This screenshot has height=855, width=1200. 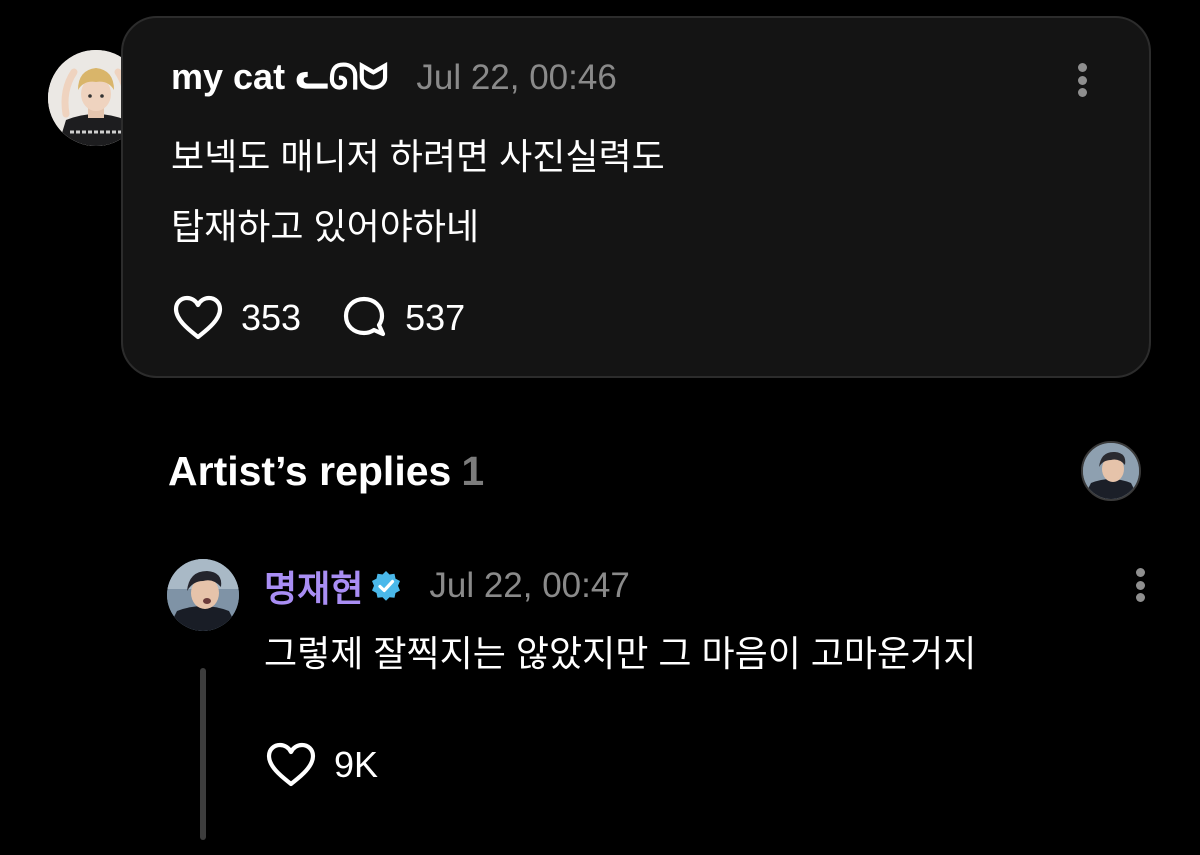 I want to click on post-text-line: 탑재하고 있어야하네, so click(x=325, y=226).